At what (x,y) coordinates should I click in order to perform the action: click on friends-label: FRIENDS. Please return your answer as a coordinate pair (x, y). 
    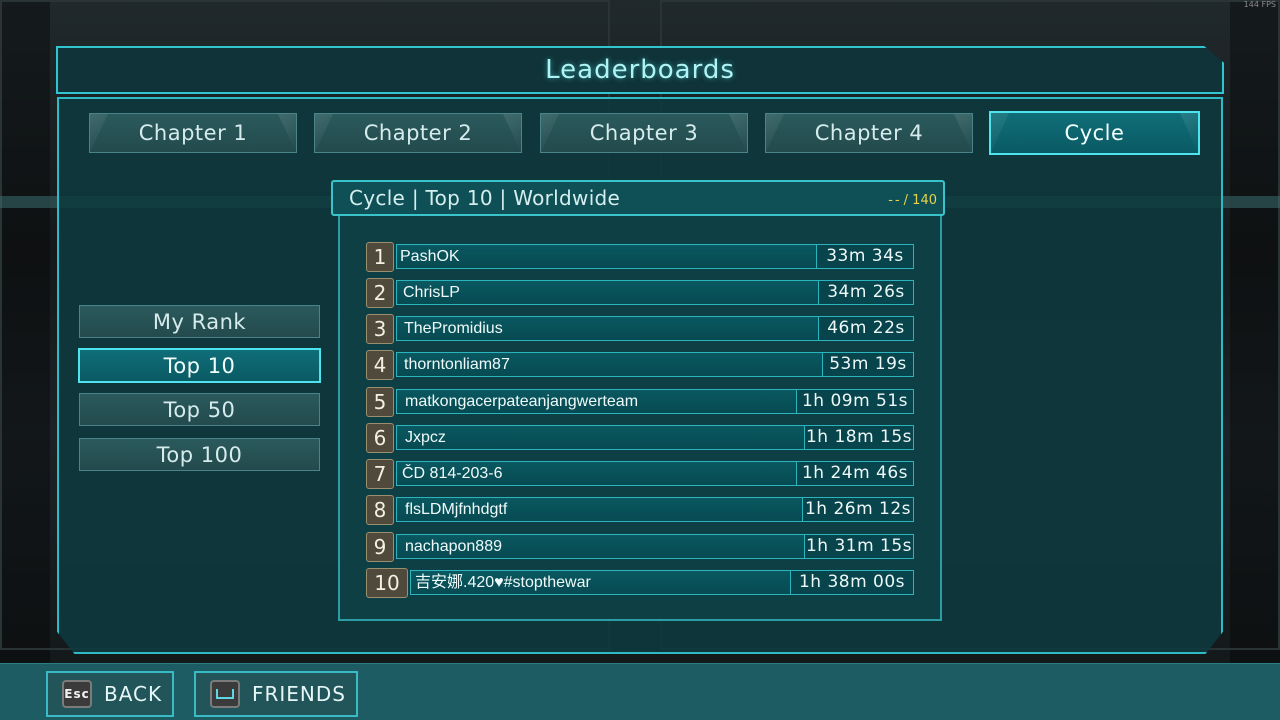
    Looking at the image, I should click on (299, 694).